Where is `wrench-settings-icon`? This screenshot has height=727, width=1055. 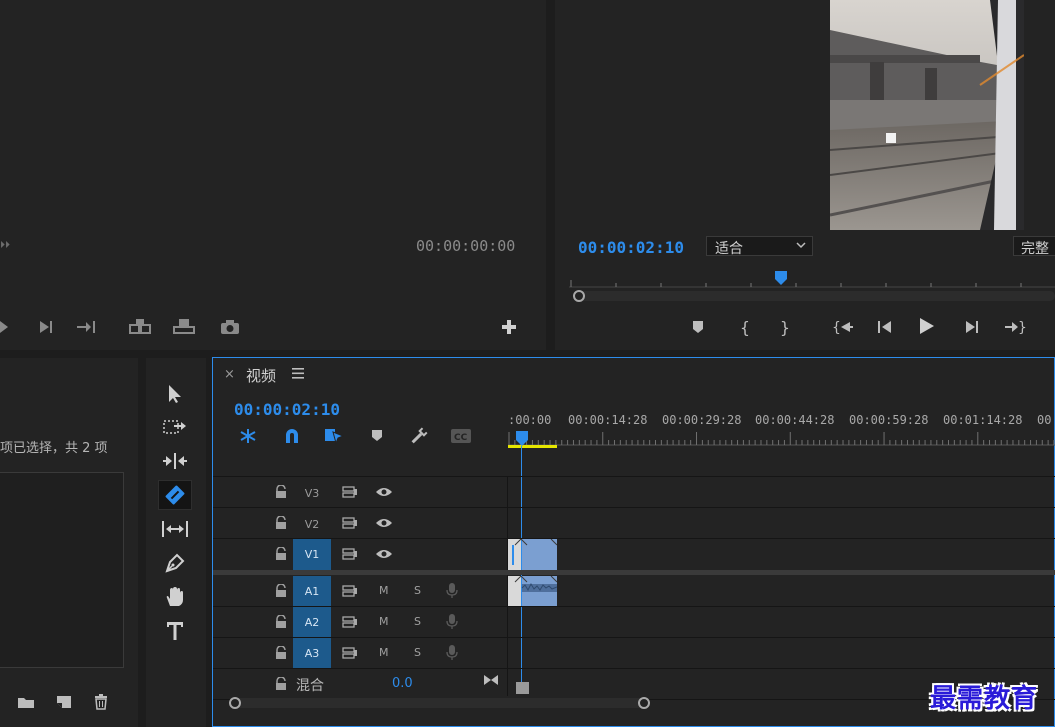 wrench-settings-icon is located at coordinates (419, 436).